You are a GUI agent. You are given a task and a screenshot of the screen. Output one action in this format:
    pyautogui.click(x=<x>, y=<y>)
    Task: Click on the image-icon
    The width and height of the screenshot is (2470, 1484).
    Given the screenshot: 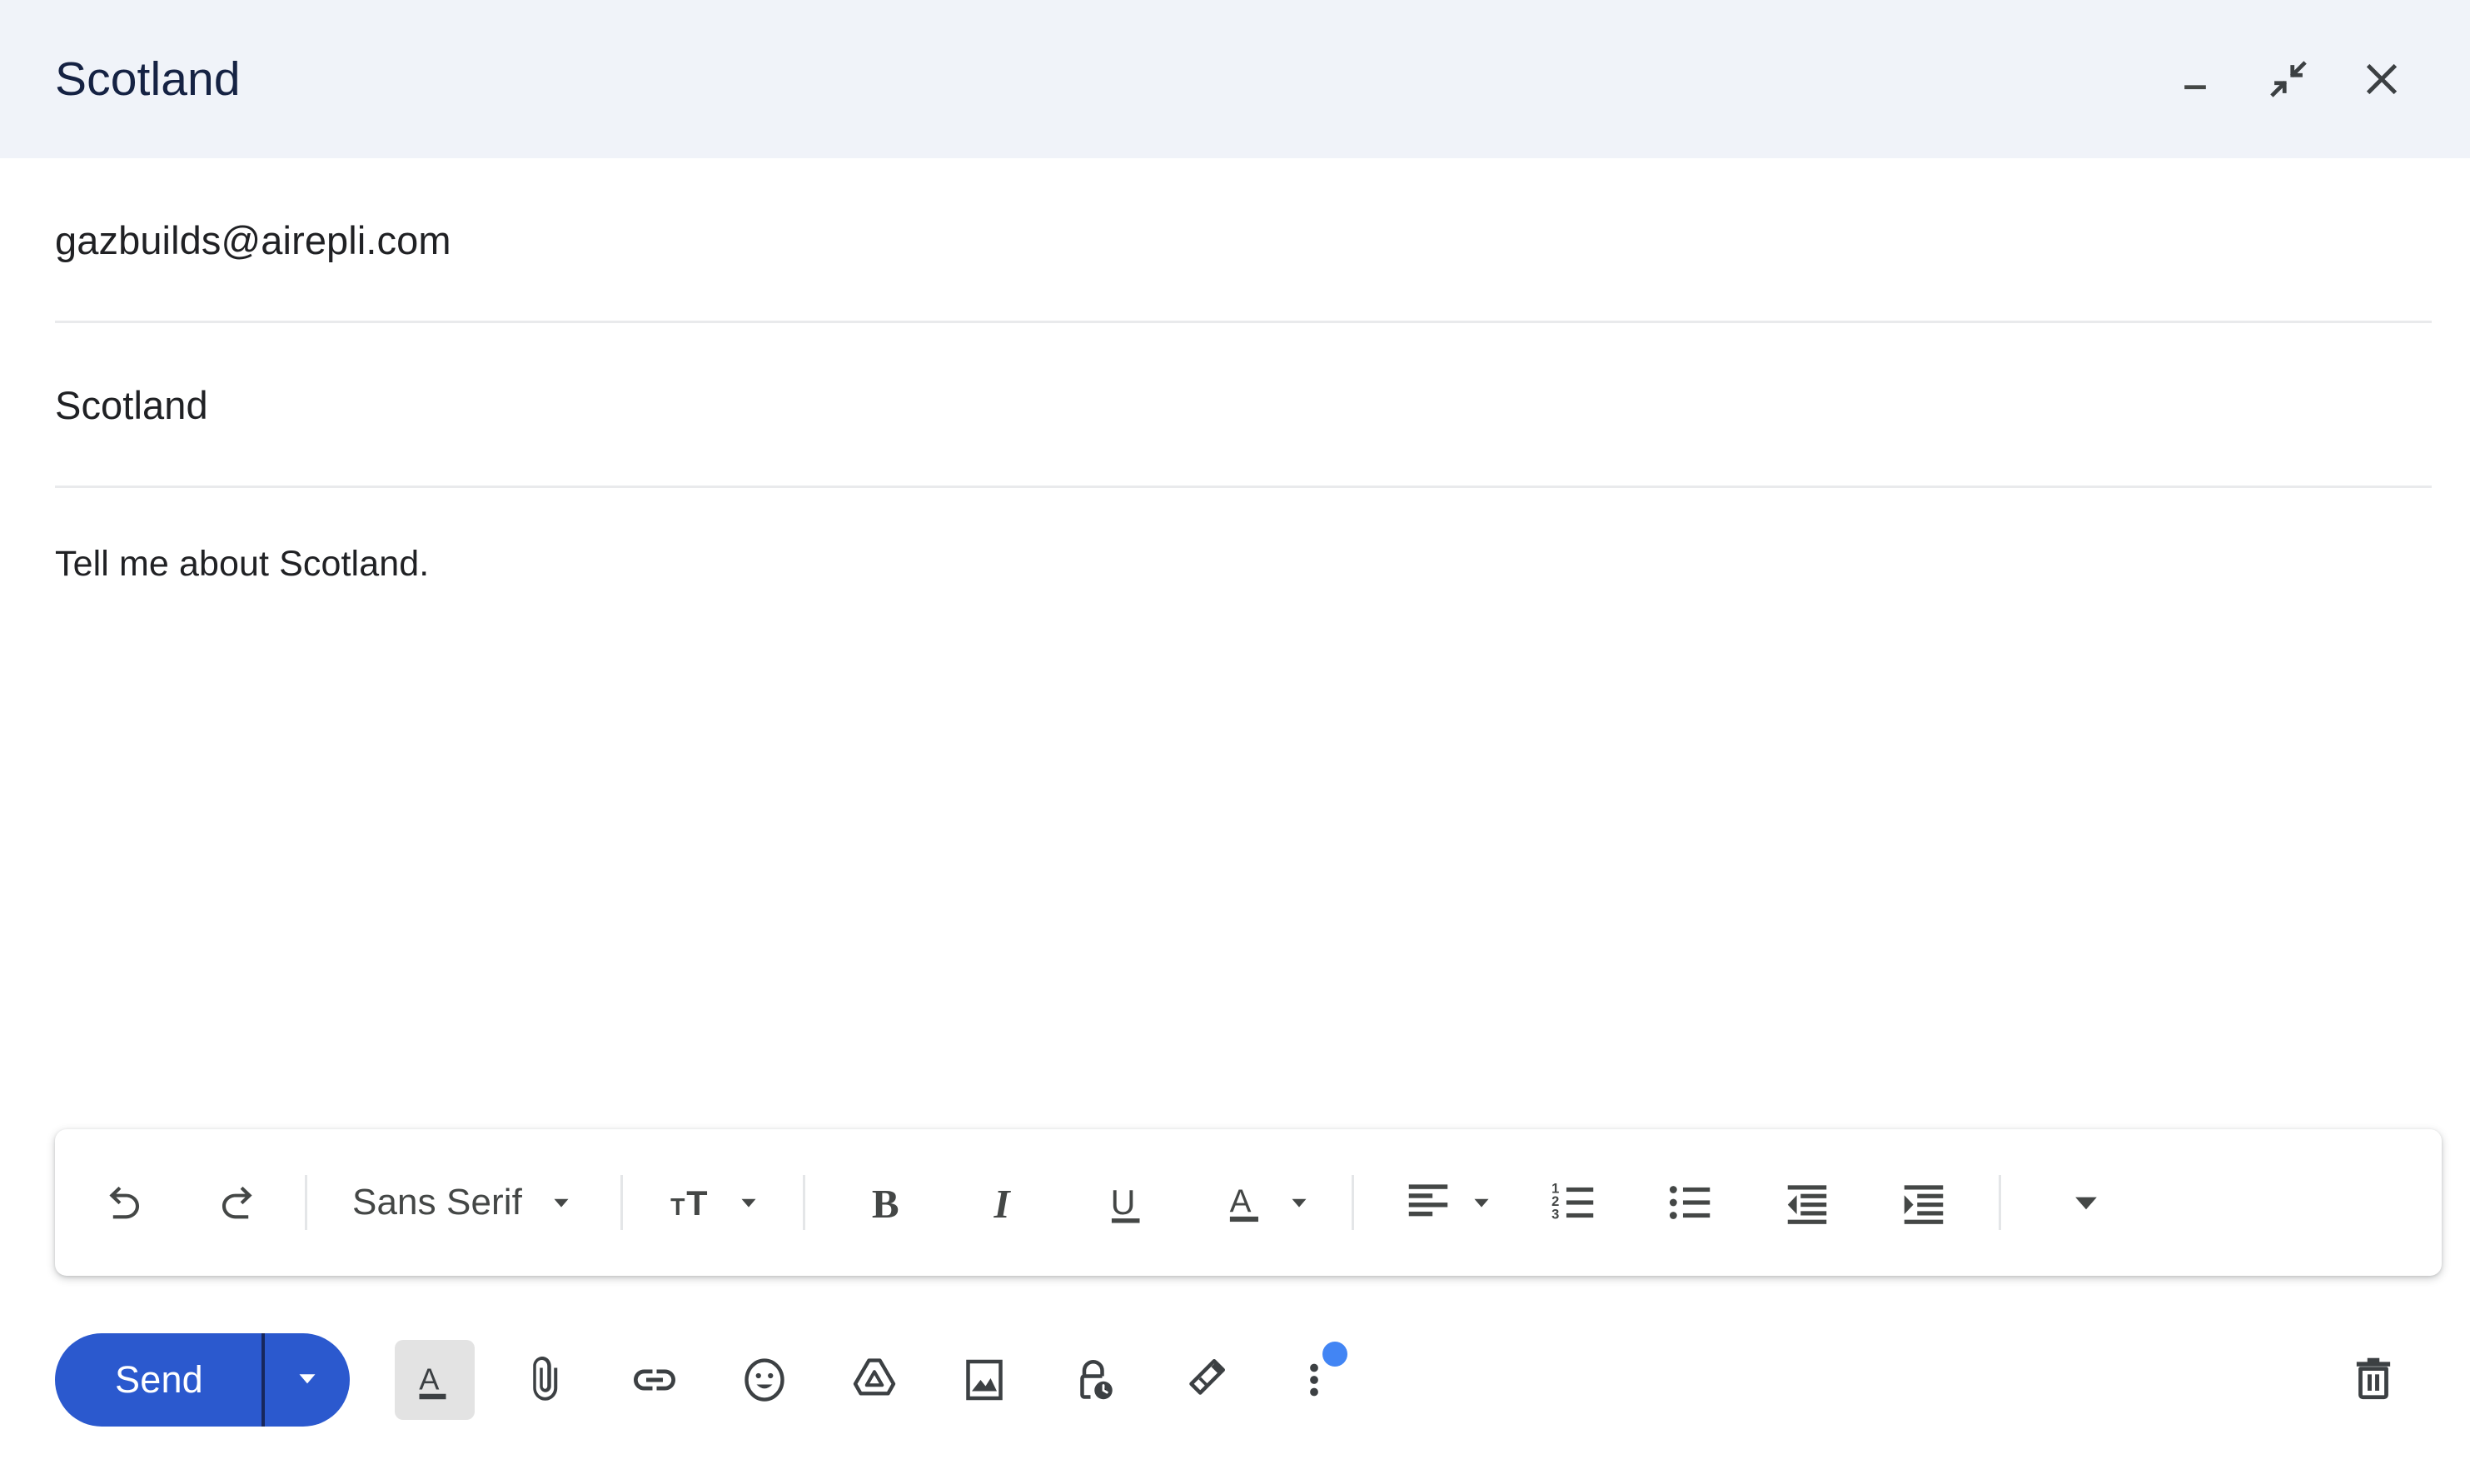 What is the action you would take?
    pyautogui.click(x=984, y=1380)
    